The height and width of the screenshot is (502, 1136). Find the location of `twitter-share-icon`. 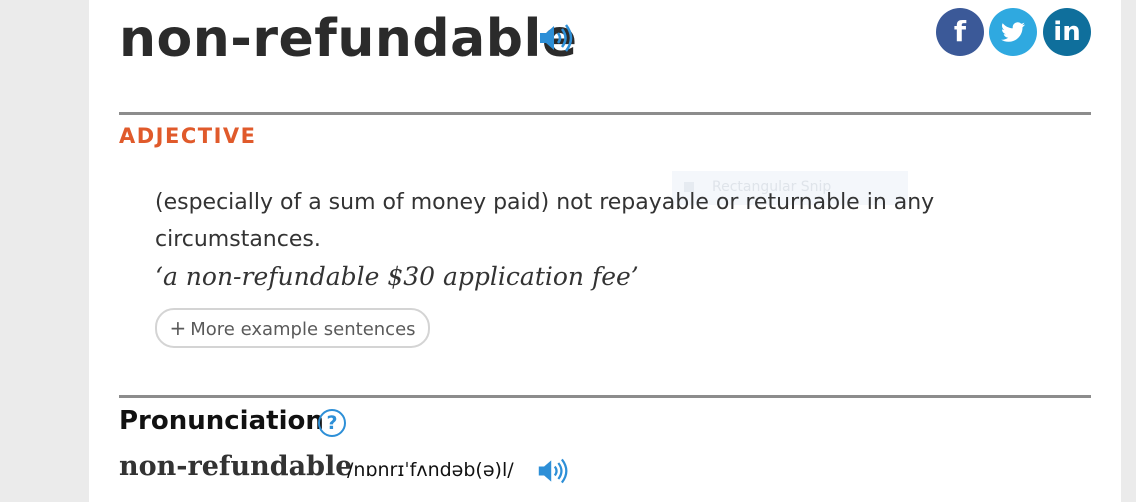

twitter-share-icon is located at coordinates (1013, 32).